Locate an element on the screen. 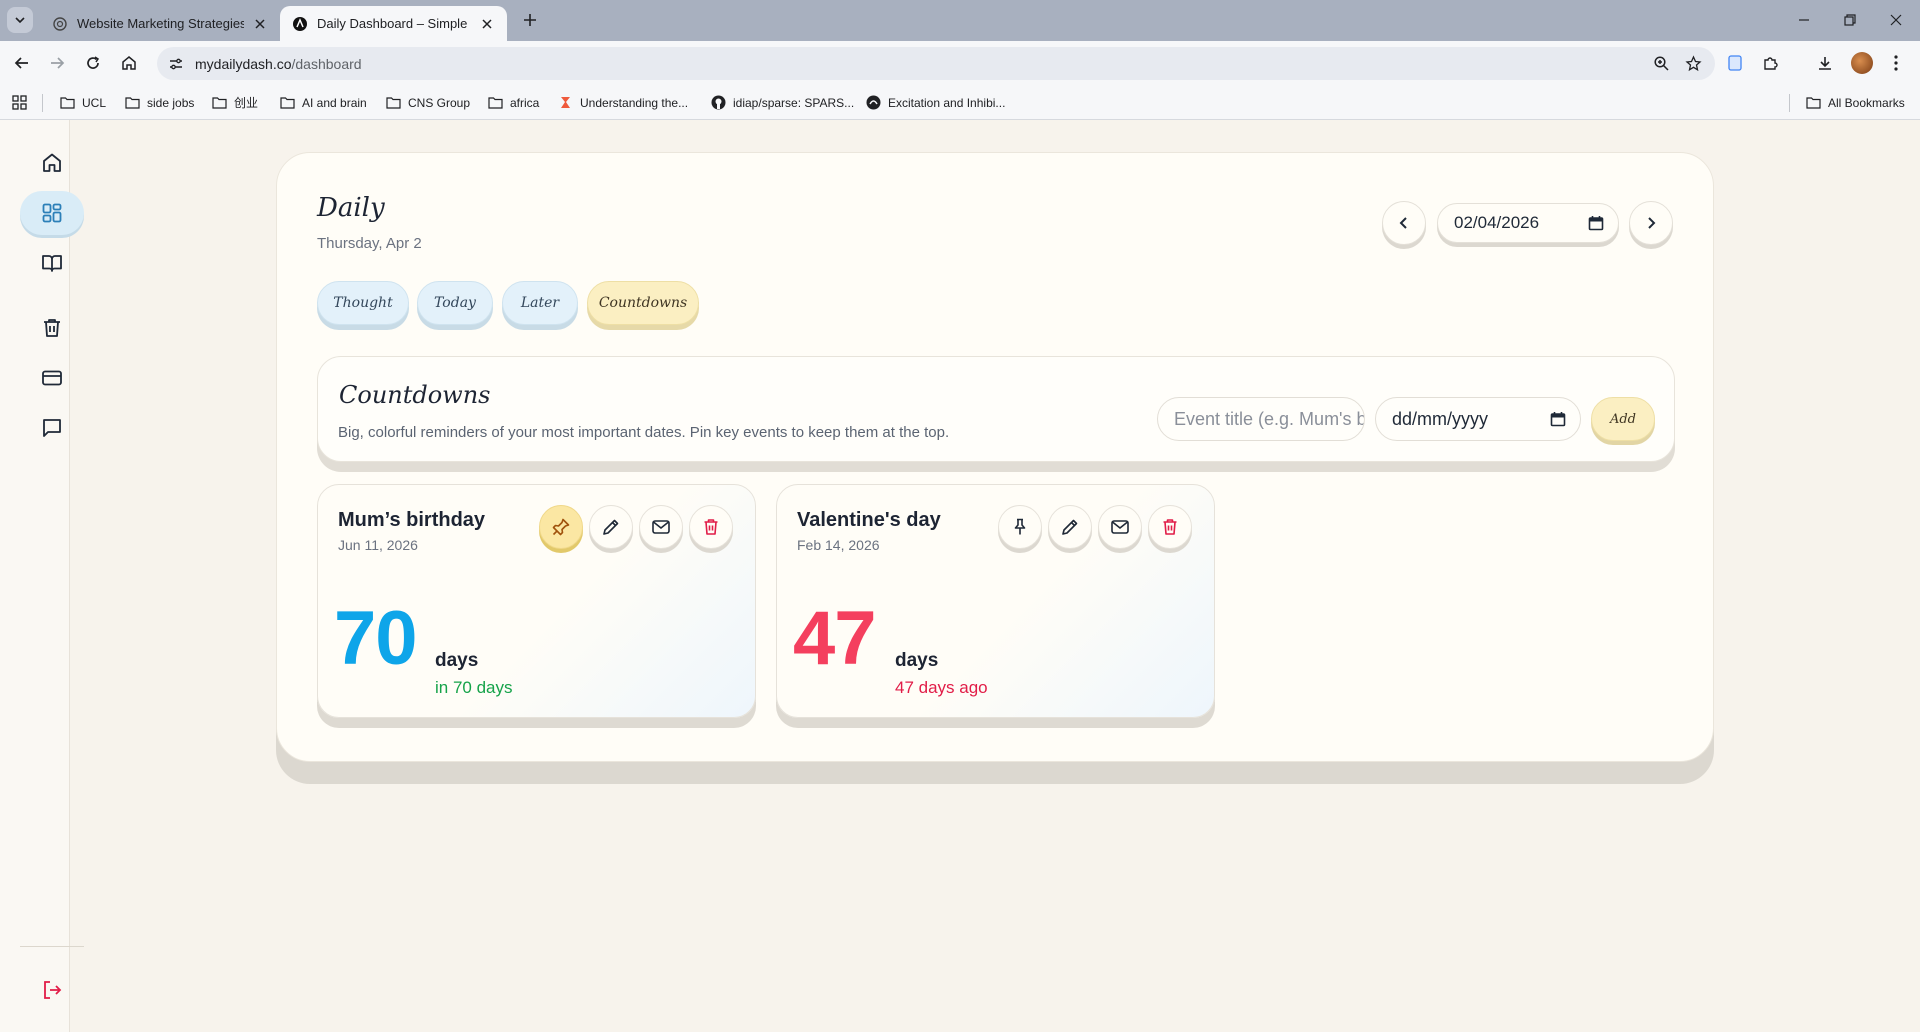  back-button is located at coordinates (22, 63).